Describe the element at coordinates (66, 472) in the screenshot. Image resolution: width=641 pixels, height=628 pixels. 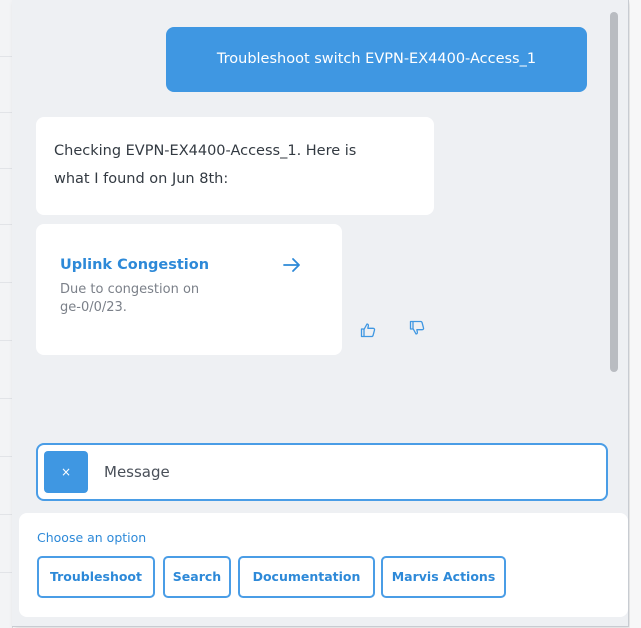
I see `clear-button: ×` at that location.